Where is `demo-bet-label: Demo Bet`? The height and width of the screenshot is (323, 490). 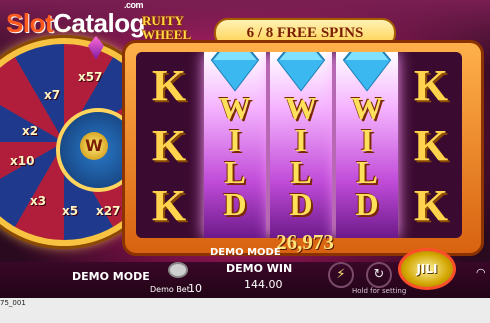 demo-bet-label: Demo Bet is located at coordinates (170, 289).